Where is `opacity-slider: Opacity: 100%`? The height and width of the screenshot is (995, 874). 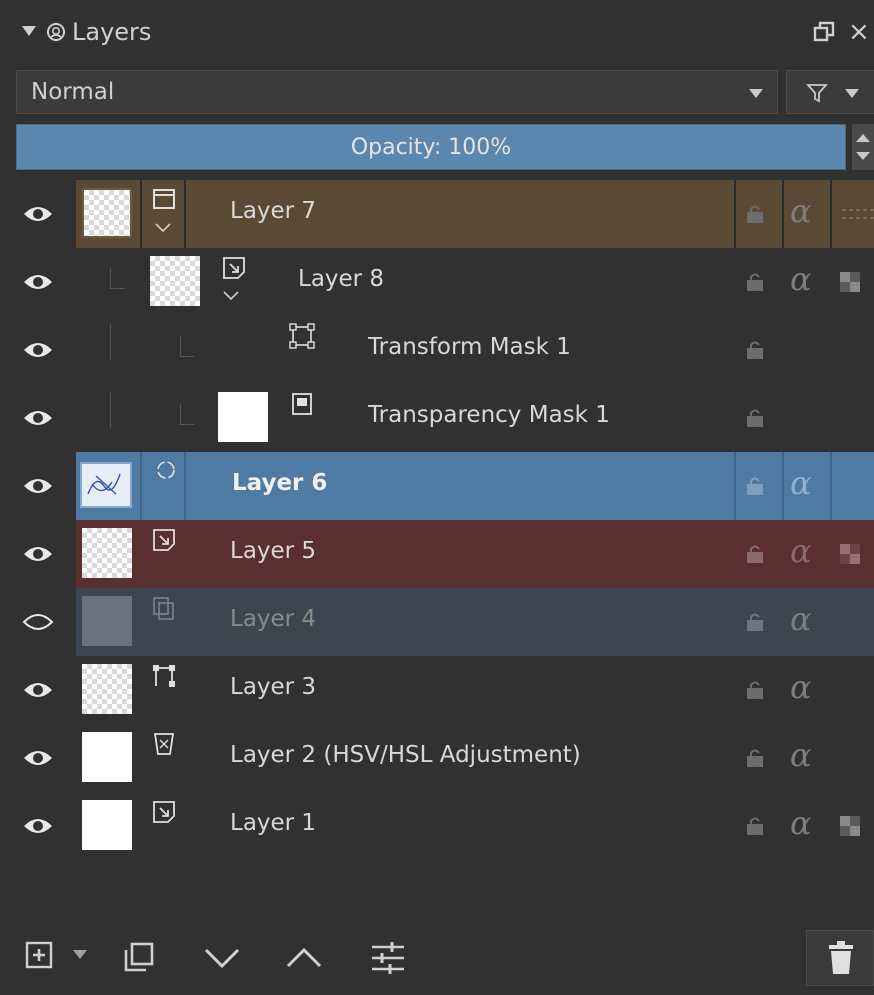
opacity-slider: Opacity: 100% is located at coordinates (431, 147).